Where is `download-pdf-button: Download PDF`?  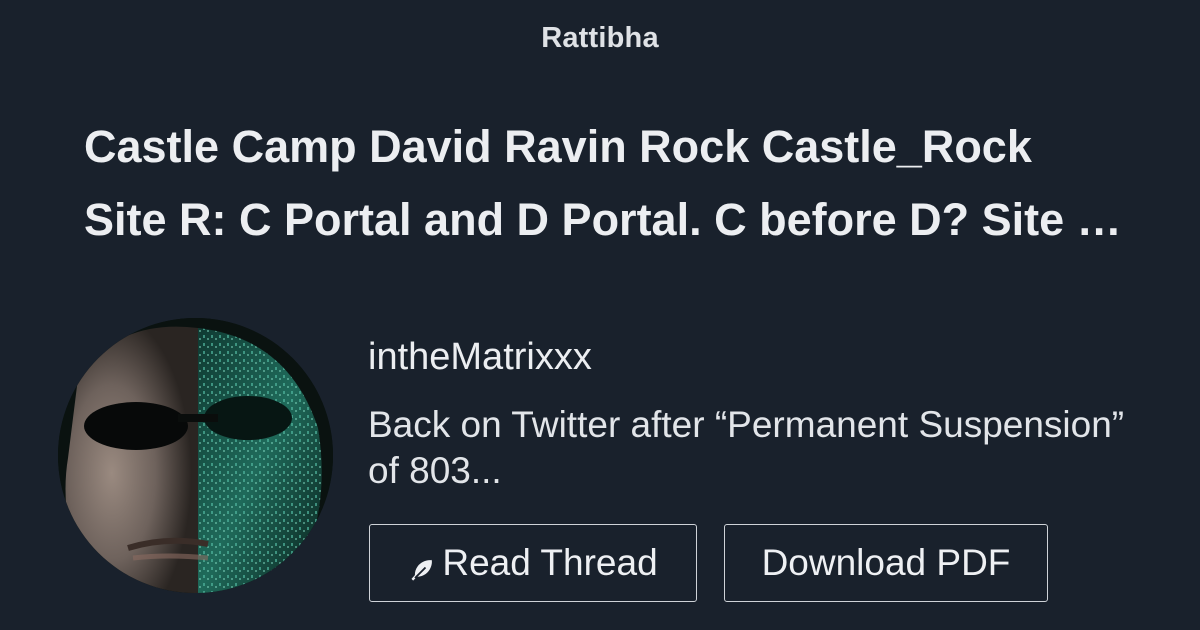 download-pdf-button: Download PDF is located at coordinates (886, 563).